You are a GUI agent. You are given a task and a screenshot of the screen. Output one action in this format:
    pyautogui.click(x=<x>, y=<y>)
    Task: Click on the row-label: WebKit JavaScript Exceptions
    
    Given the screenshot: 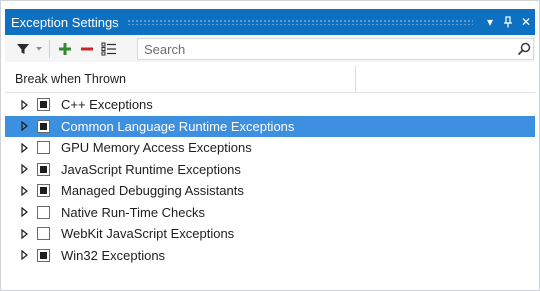 What is the action you would take?
    pyautogui.click(x=148, y=233)
    